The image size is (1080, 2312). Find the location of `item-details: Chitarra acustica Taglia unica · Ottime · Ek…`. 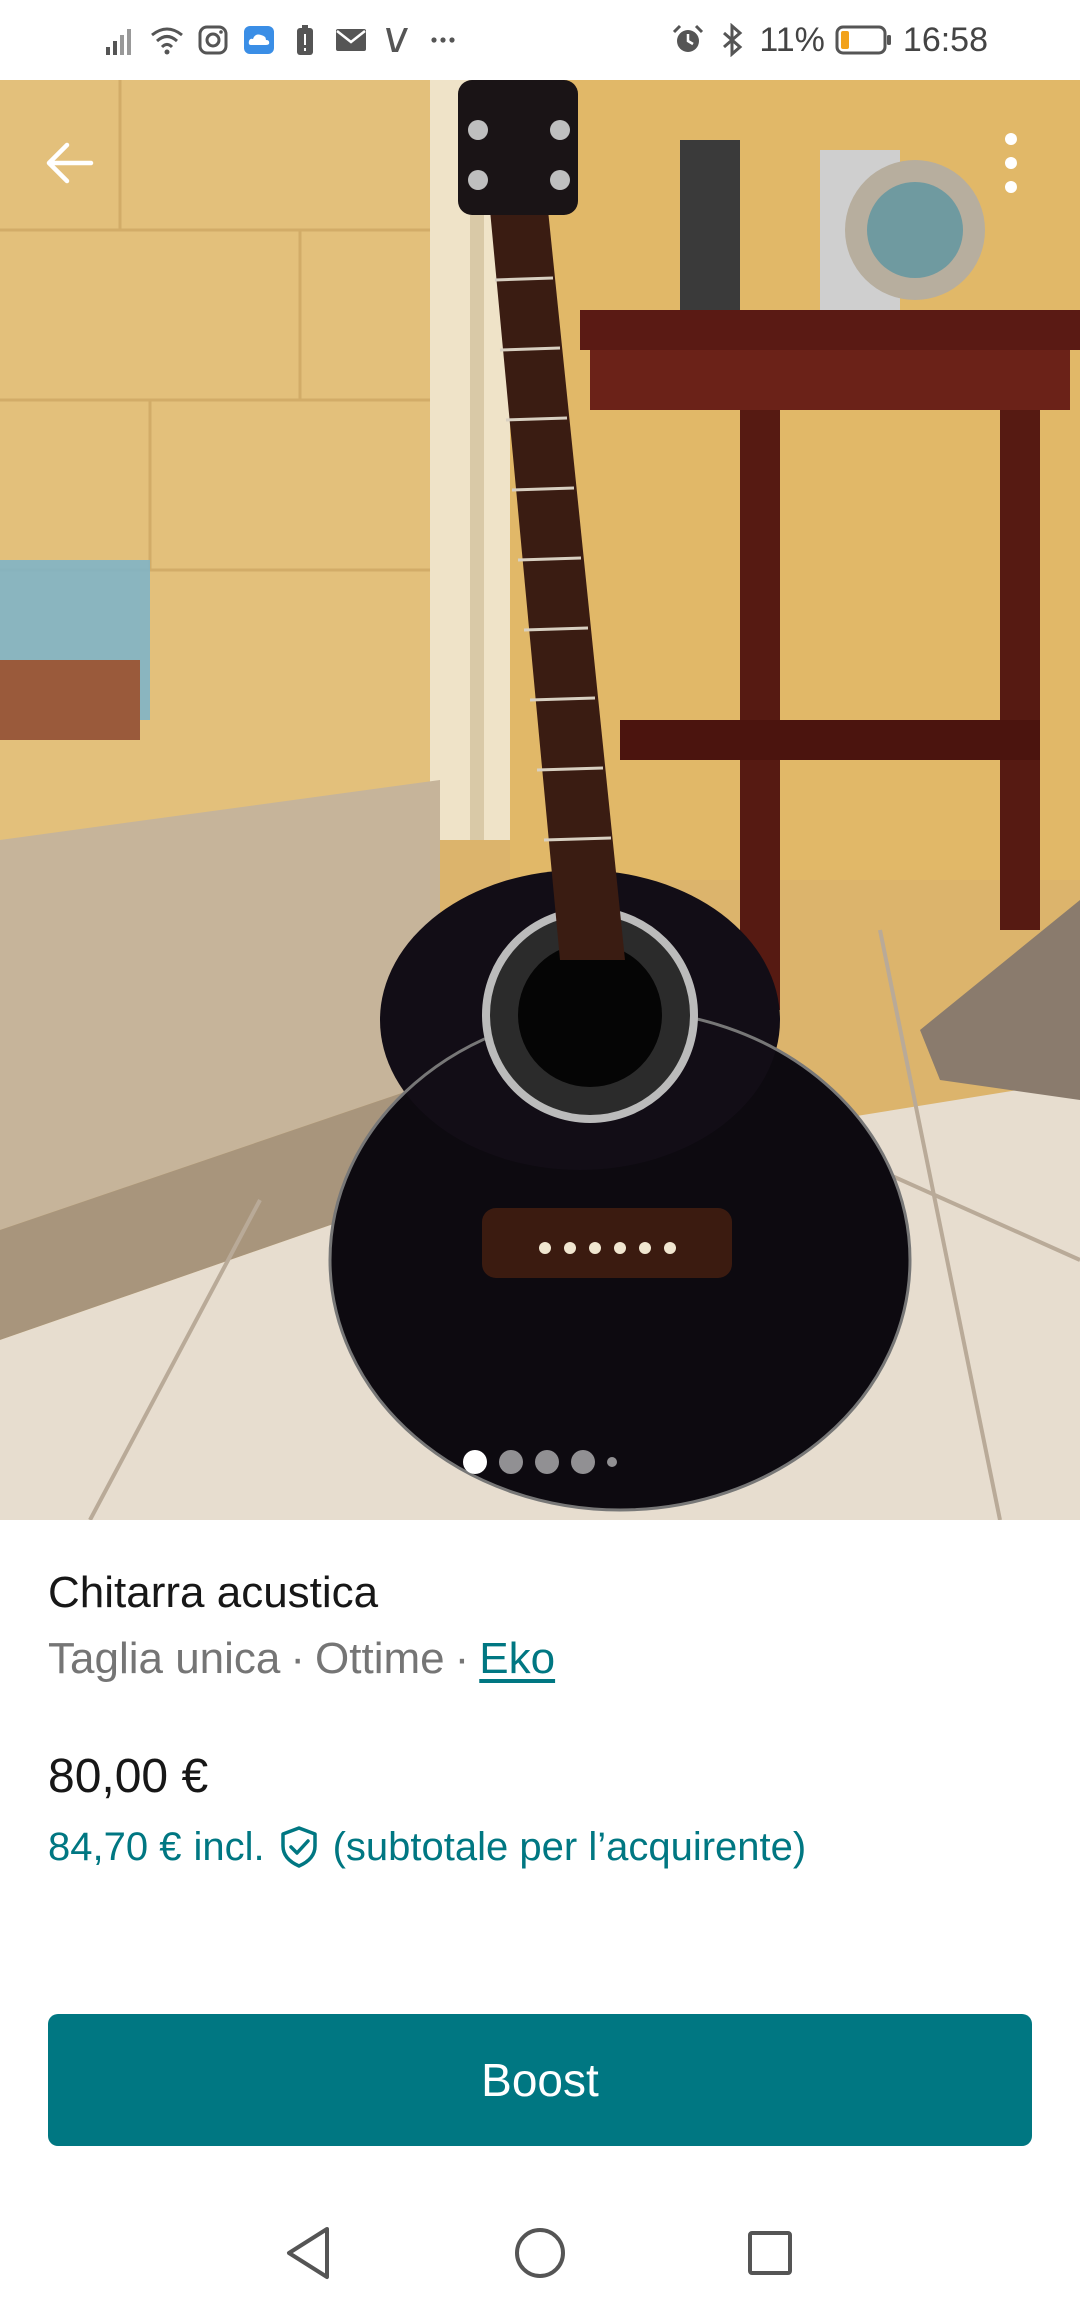

item-details: Chitarra acustica Taglia unica · Ottime · Ek… is located at coordinates (540, 1719).